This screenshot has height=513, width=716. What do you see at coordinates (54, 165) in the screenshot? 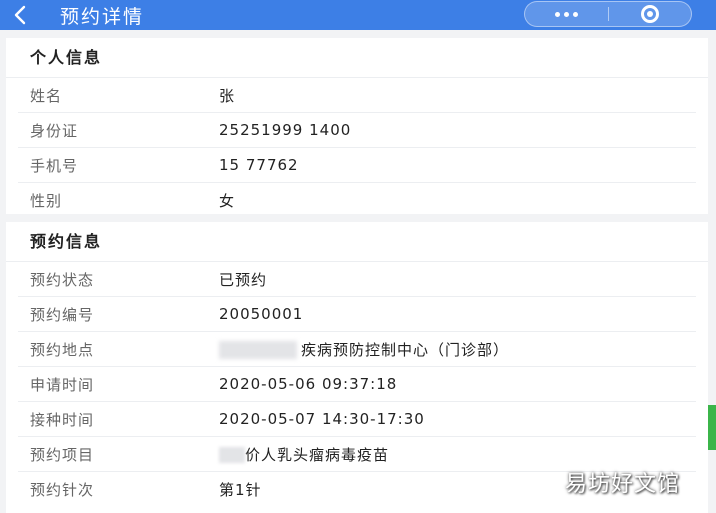
I see `row-label: 手机号` at bounding box center [54, 165].